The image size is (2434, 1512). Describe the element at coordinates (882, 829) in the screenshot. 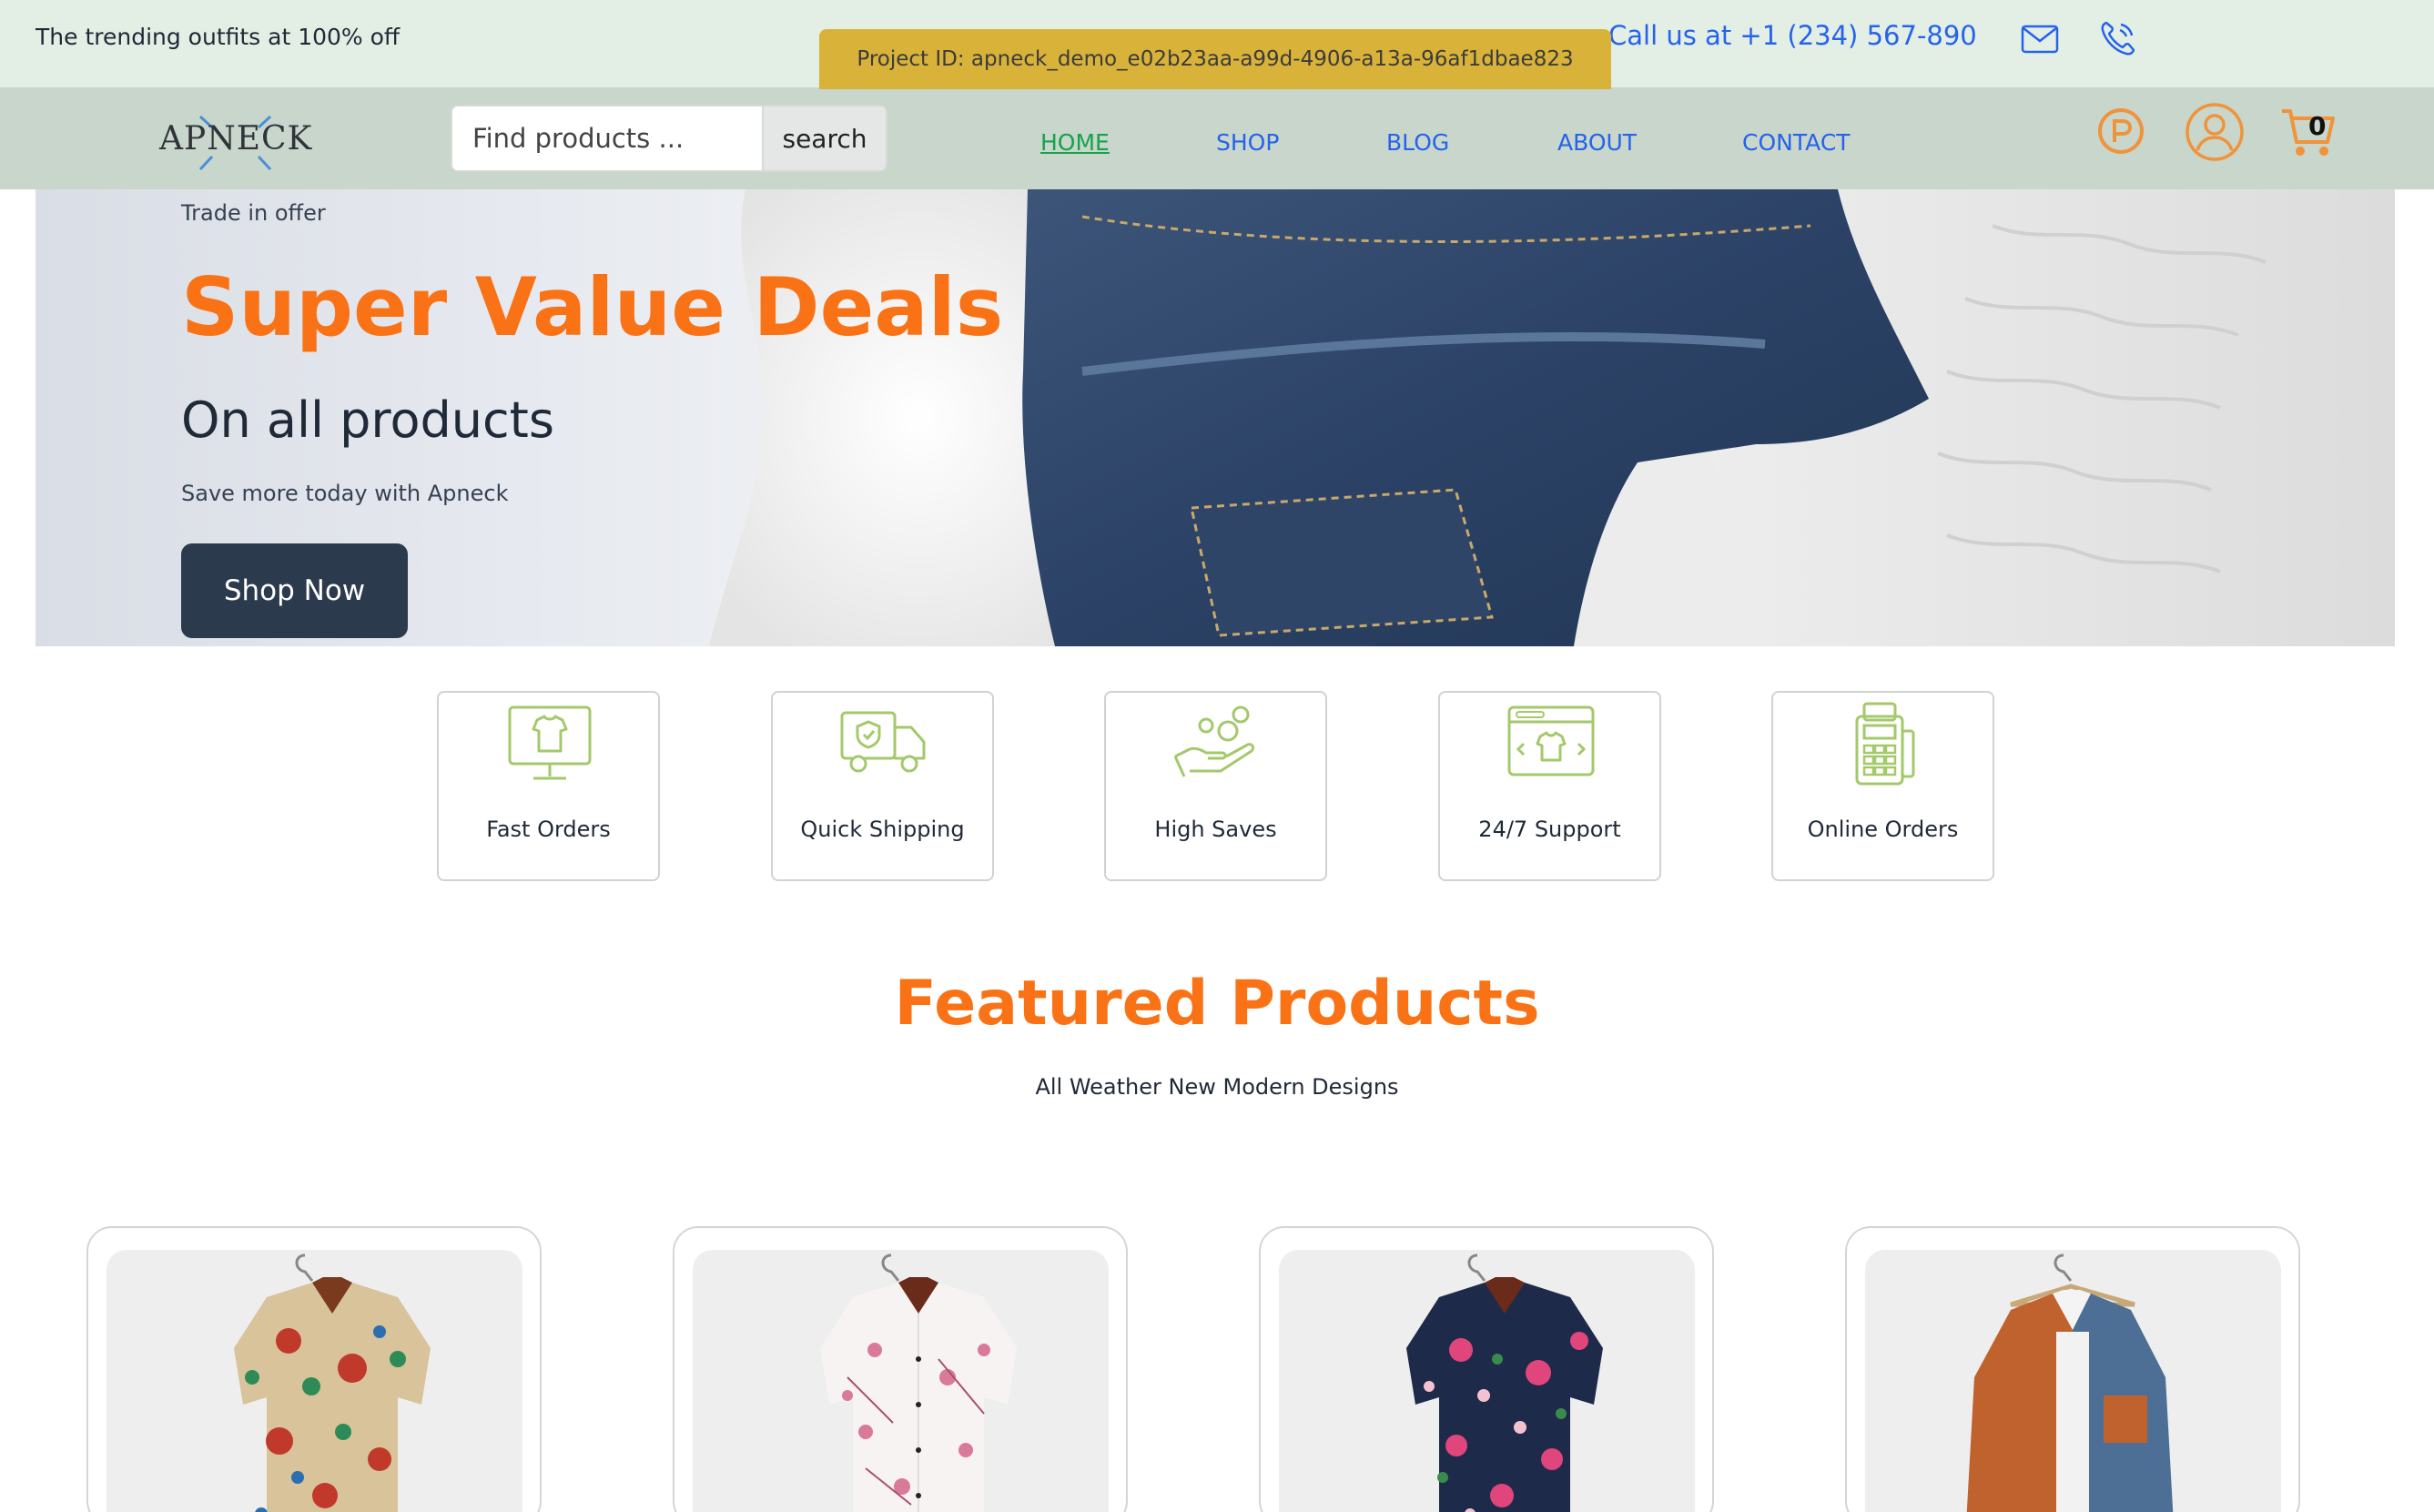

I see `feature-label: Quick Shipping` at that location.